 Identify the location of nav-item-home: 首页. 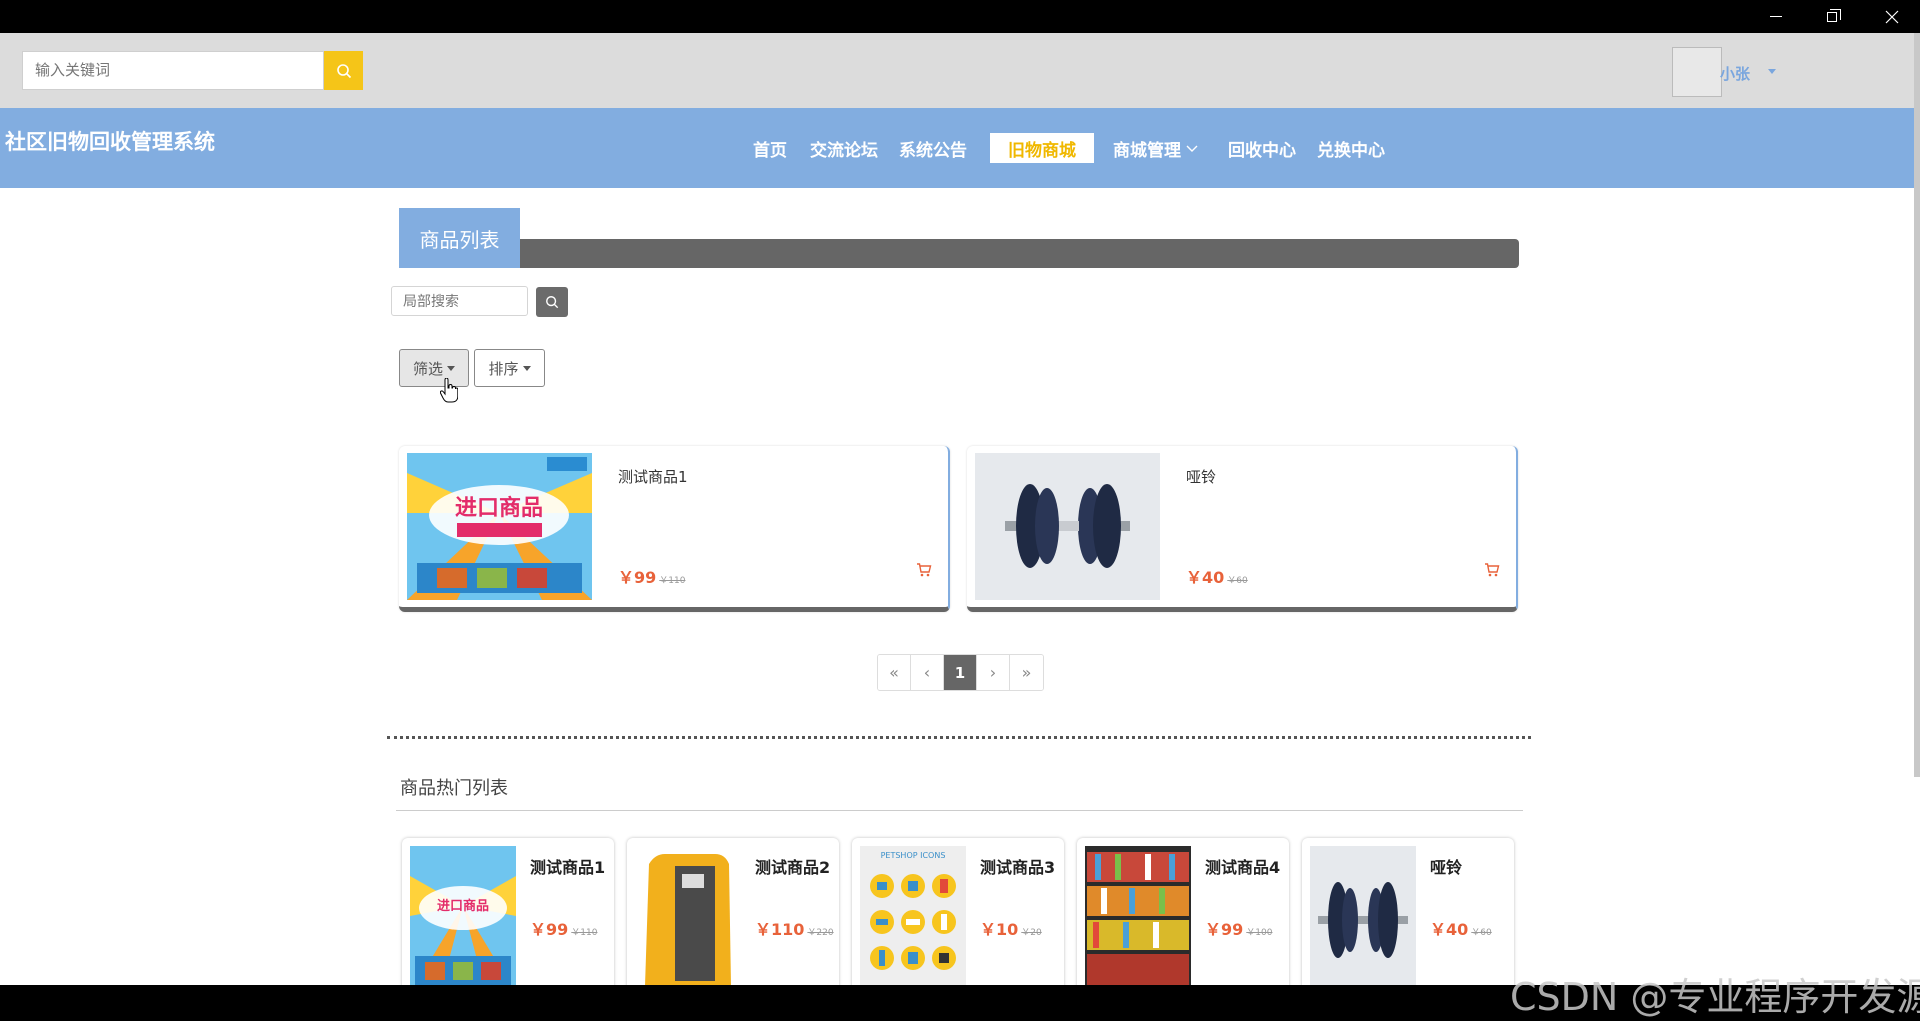
(770, 148).